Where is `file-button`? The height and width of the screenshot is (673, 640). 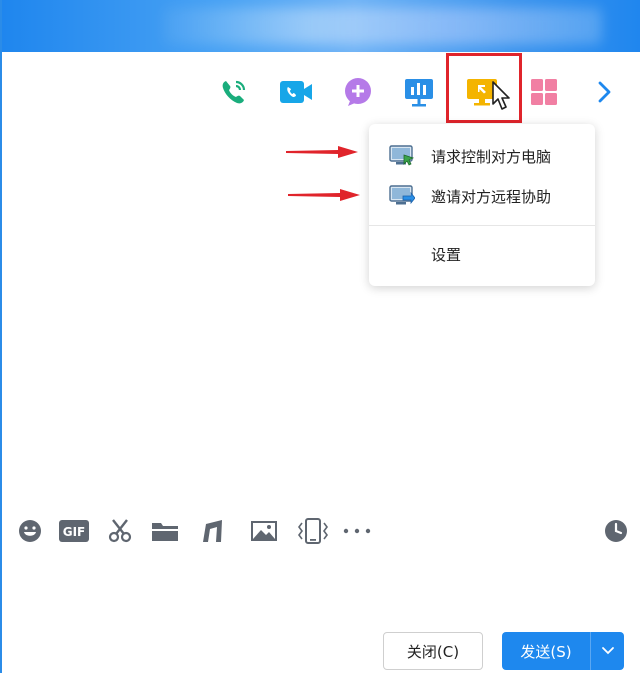 file-button is located at coordinates (165, 531).